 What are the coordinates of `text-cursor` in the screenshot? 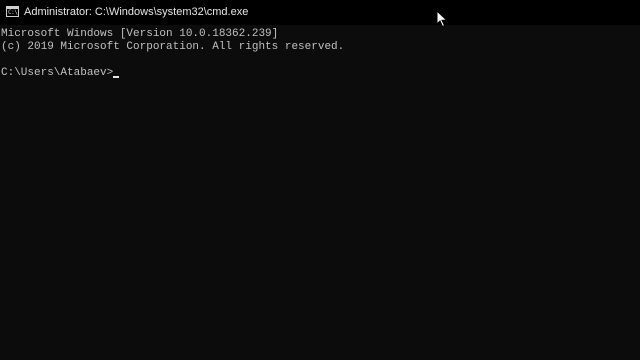 It's located at (116, 77).